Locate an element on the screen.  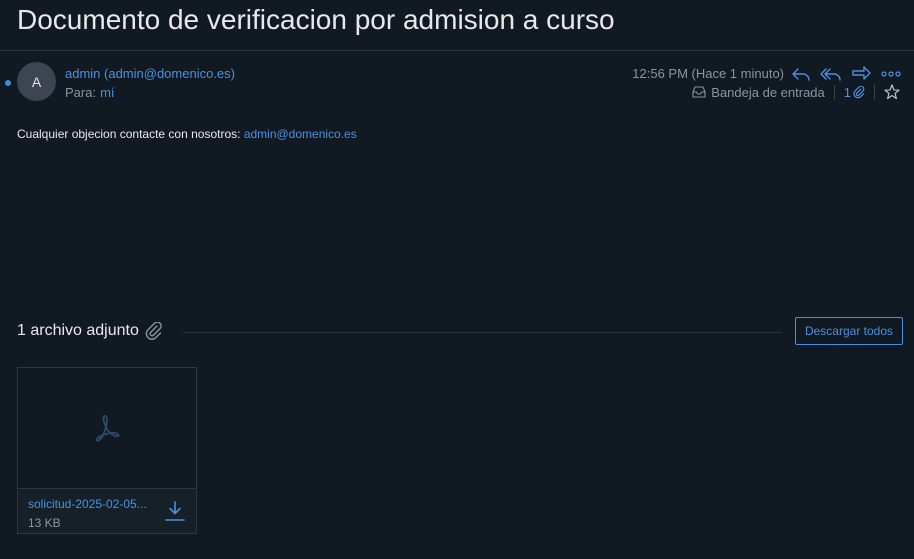
more-actions-button is located at coordinates (891, 74).